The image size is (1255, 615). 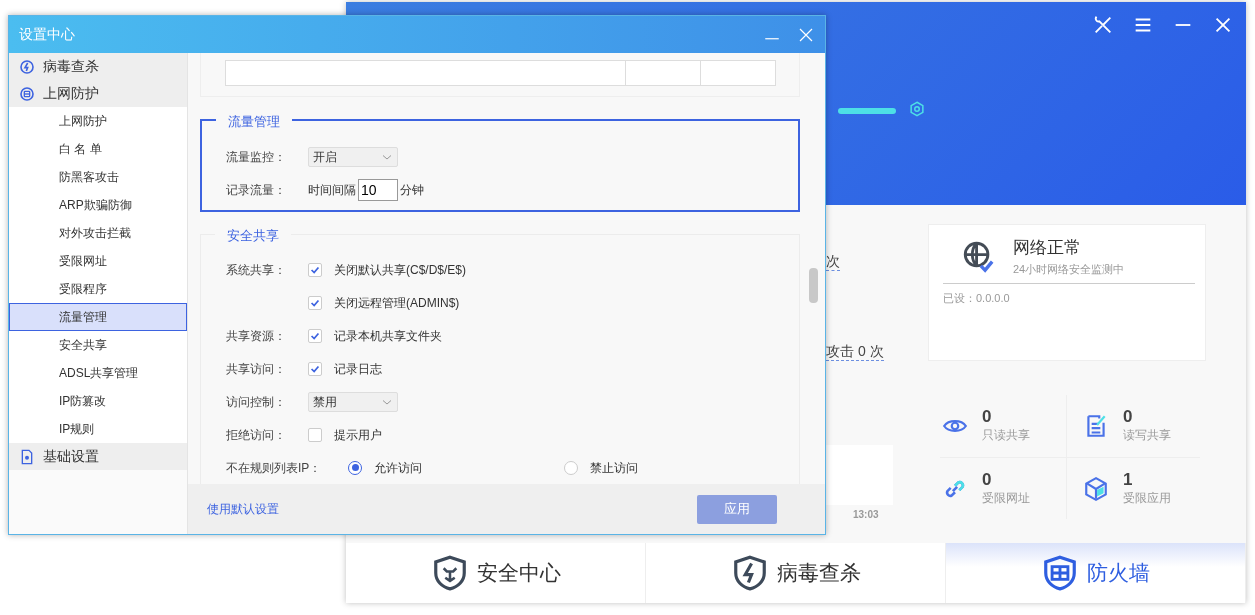 I want to click on setting-text: 已设：0.0.0.0, so click(x=977, y=298).